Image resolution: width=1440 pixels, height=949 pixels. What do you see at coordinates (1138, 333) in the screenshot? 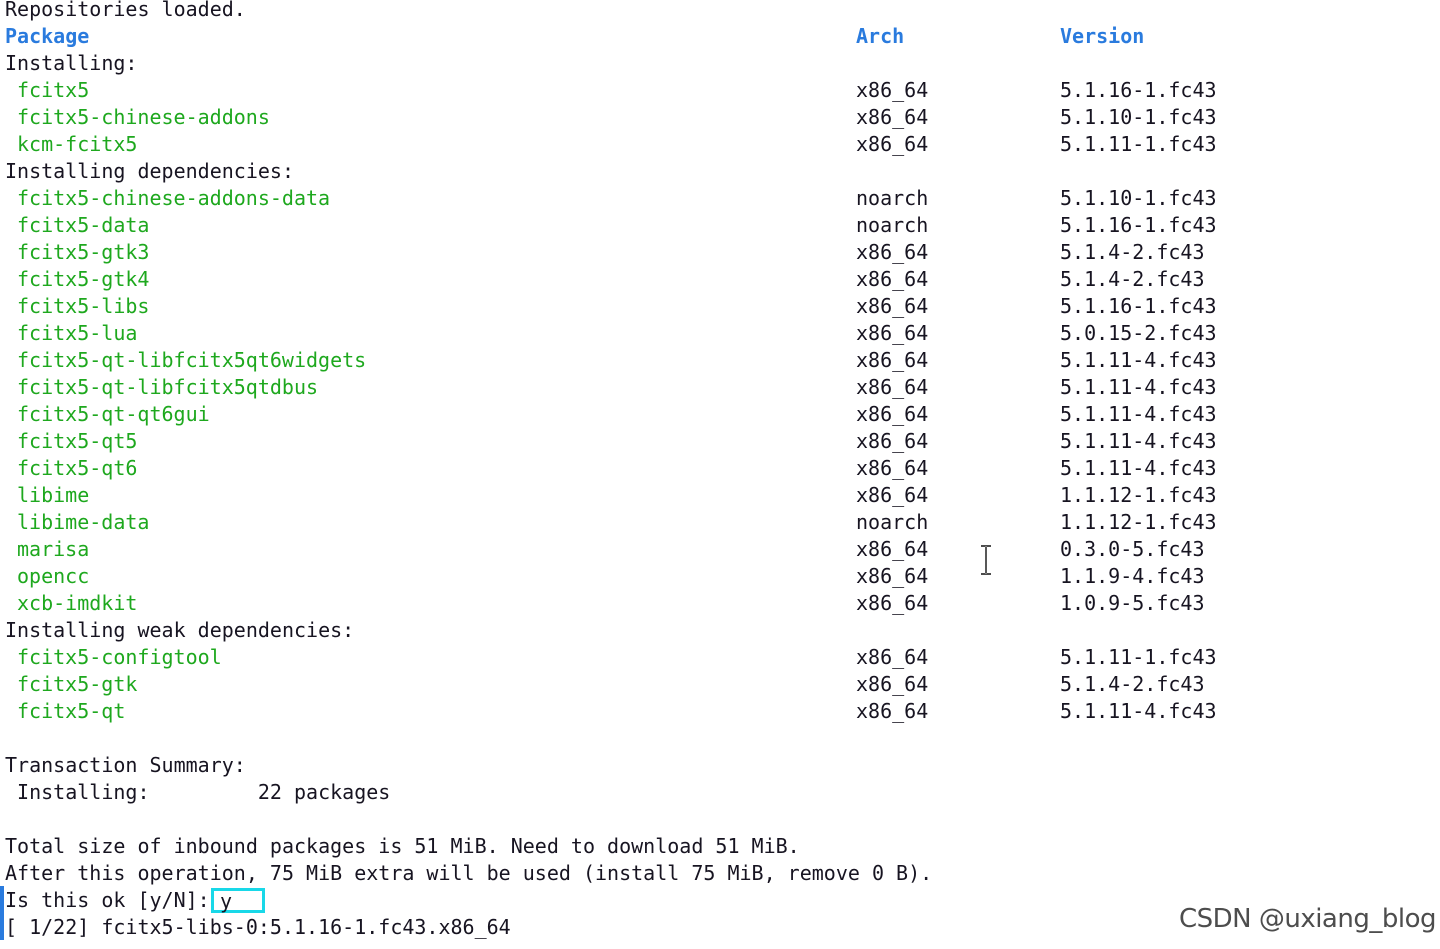
I see `package-version: 5.0.15-2.fc43` at bounding box center [1138, 333].